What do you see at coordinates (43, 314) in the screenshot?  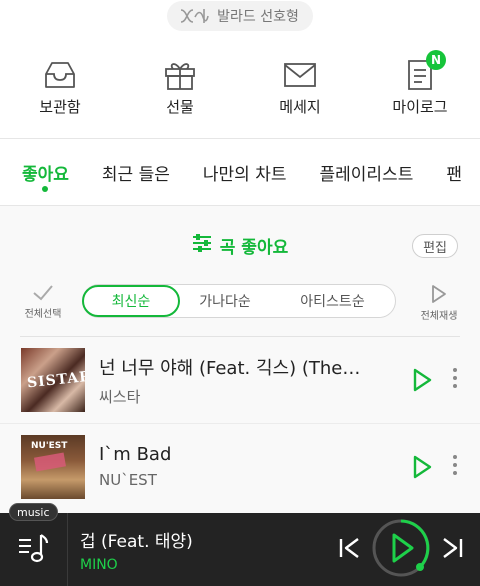 I see `select-all-label: 전체선택` at bounding box center [43, 314].